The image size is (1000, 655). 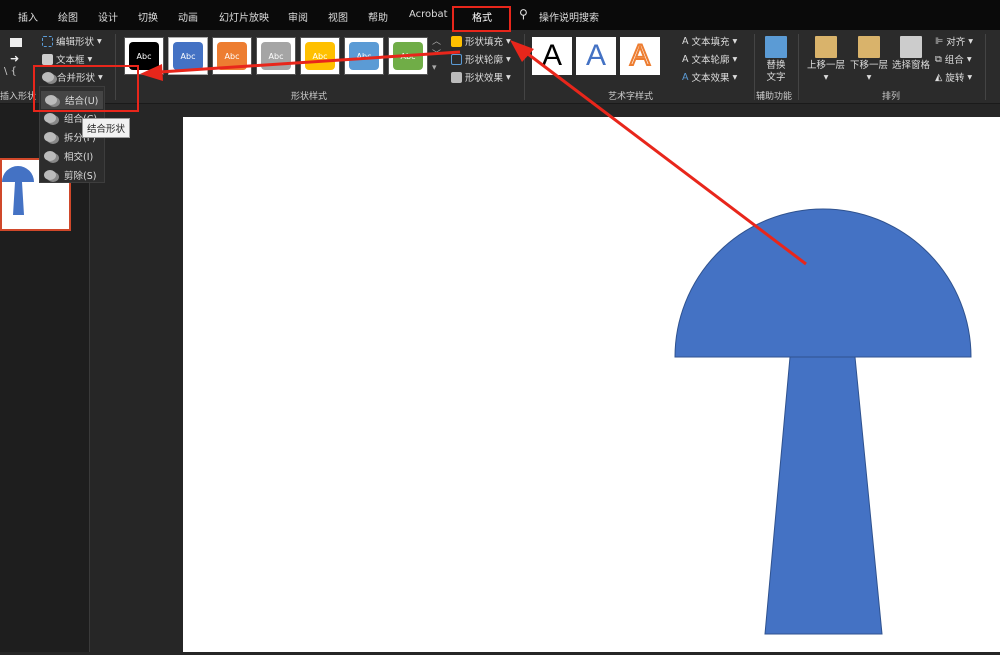 What do you see at coordinates (709, 59) in the screenshot?
I see `text-outline-button: A 文本轮廓 ▾` at bounding box center [709, 59].